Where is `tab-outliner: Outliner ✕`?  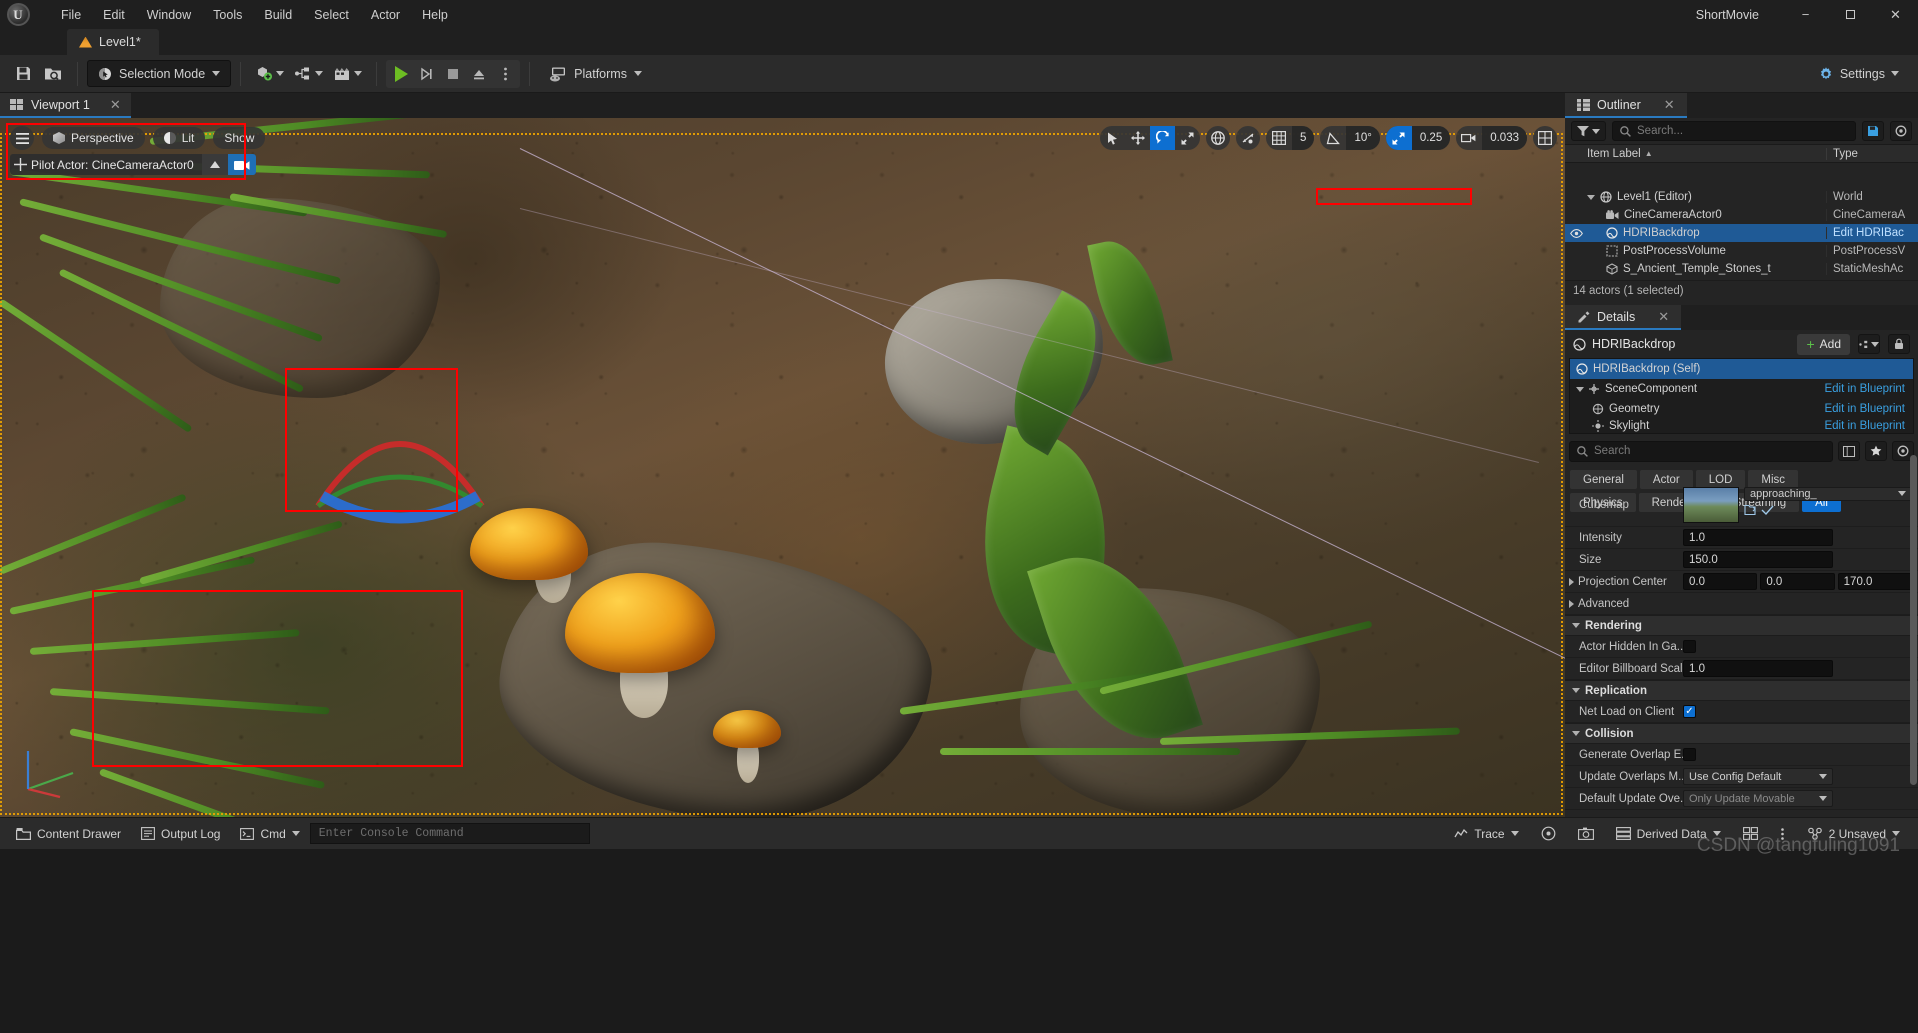
tab-outliner: Outliner ✕ is located at coordinates (1626, 105).